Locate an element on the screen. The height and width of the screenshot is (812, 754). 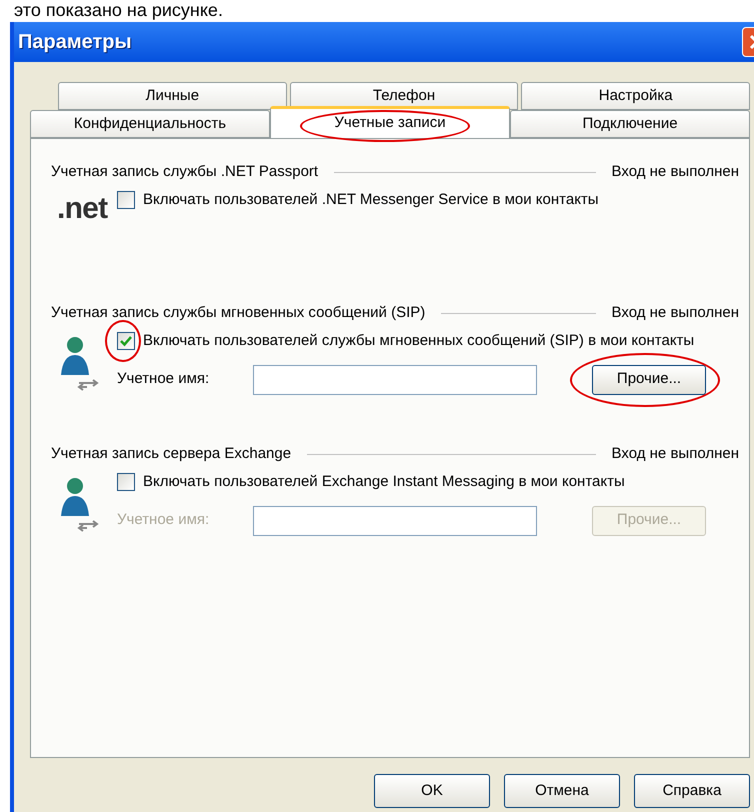
dialog-button: Справка is located at coordinates (692, 791).